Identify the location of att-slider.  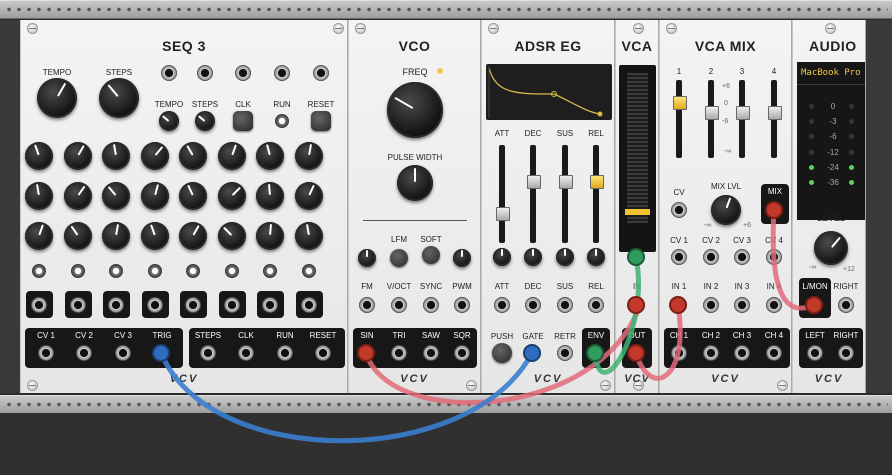
(503, 194).